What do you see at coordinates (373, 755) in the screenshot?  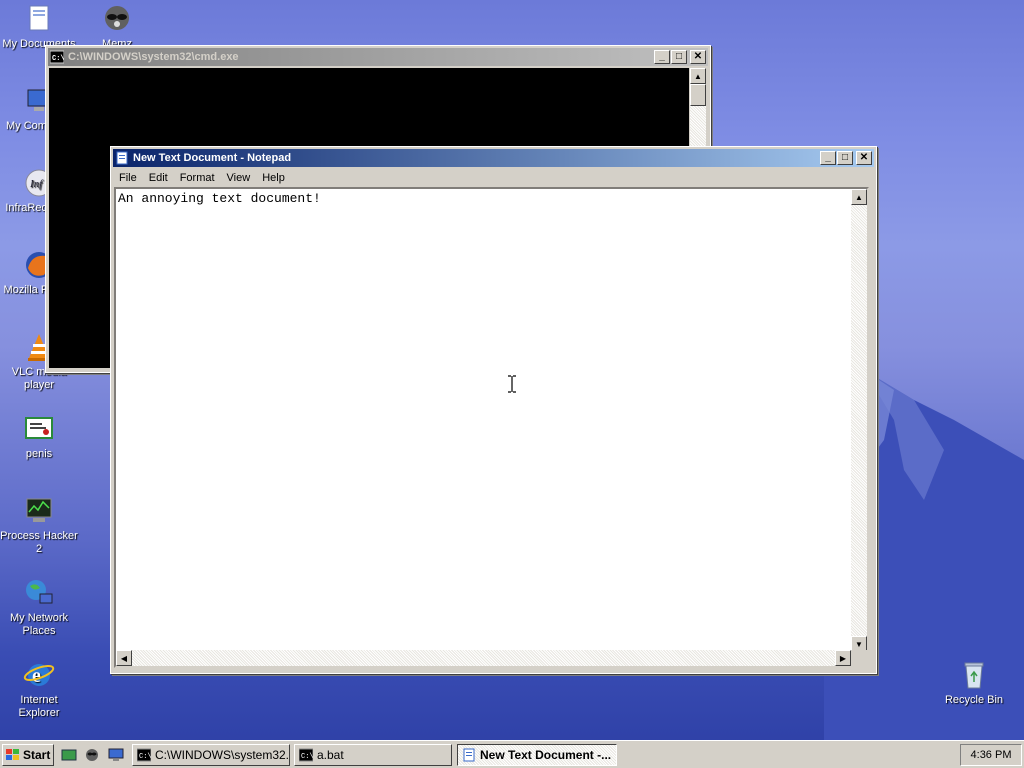 I see `taskbar-button-a-bat: C:\ a.bat` at bounding box center [373, 755].